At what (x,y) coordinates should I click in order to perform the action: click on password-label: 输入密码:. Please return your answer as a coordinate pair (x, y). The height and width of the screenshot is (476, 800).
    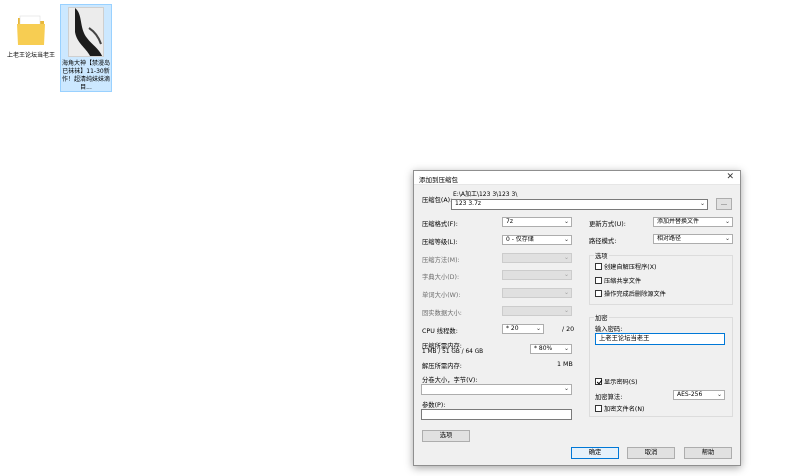
    Looking at the image, I should click on (609, 329).